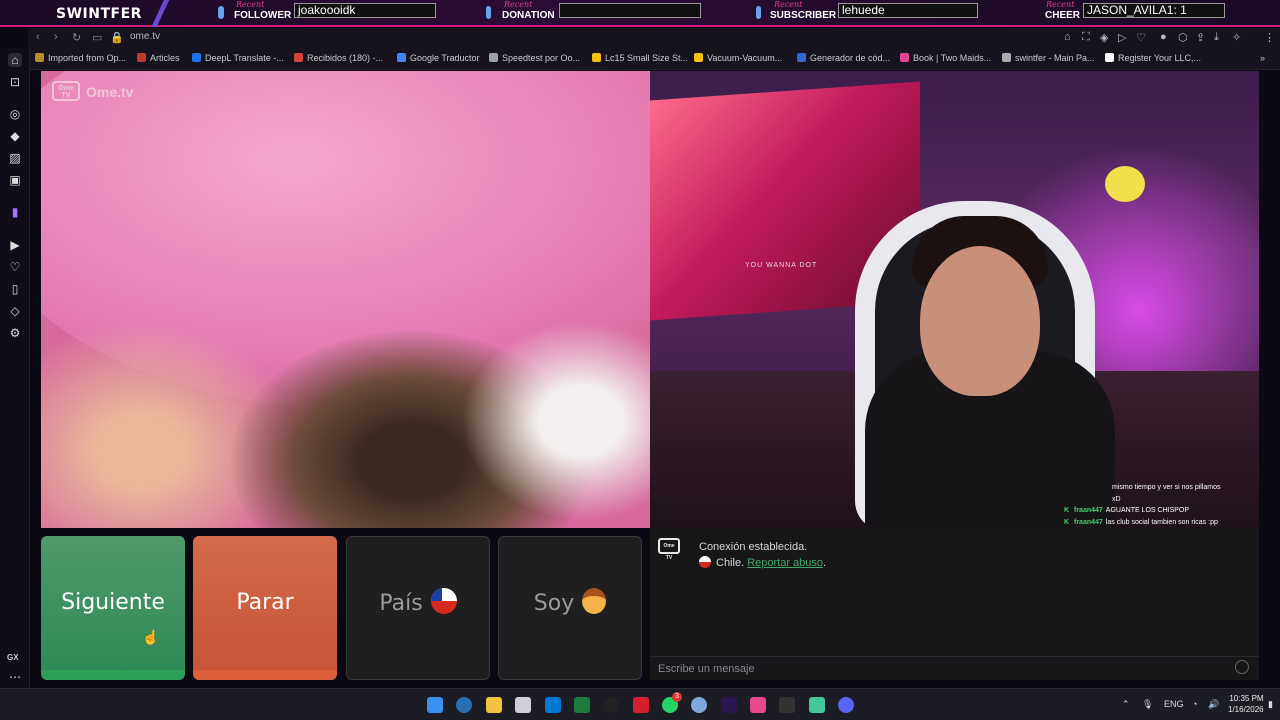  What do you see at coordinates (1246, 704) in the screenshot?
I see `clock: 10:35 PM 1/16/2026` at bounding box center [1246, 704].